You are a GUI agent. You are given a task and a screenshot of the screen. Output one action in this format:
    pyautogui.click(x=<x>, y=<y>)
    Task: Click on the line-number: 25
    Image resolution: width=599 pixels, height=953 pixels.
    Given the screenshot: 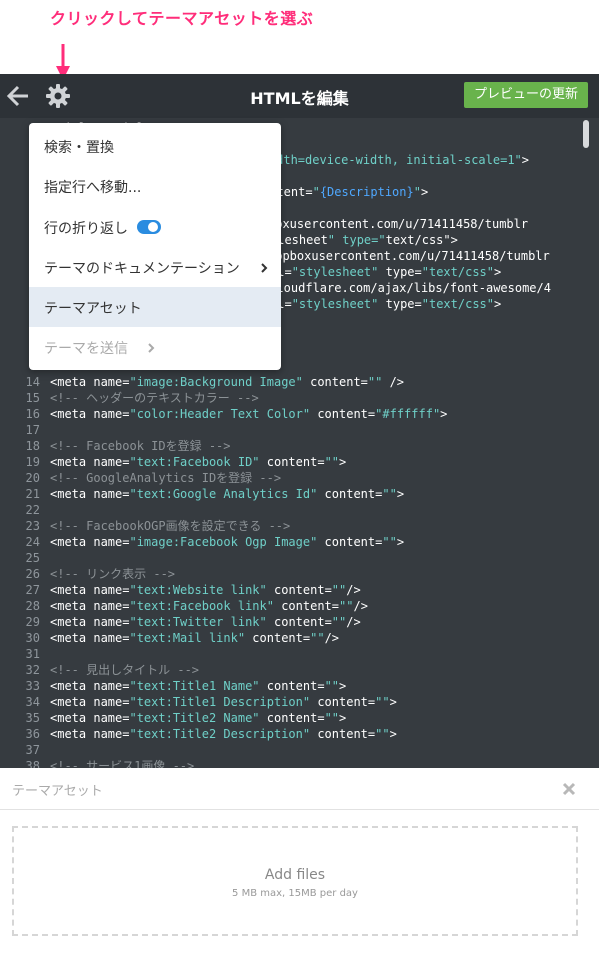 What is the action you would take?
    pyautogui.click(x=32, y=558)
    